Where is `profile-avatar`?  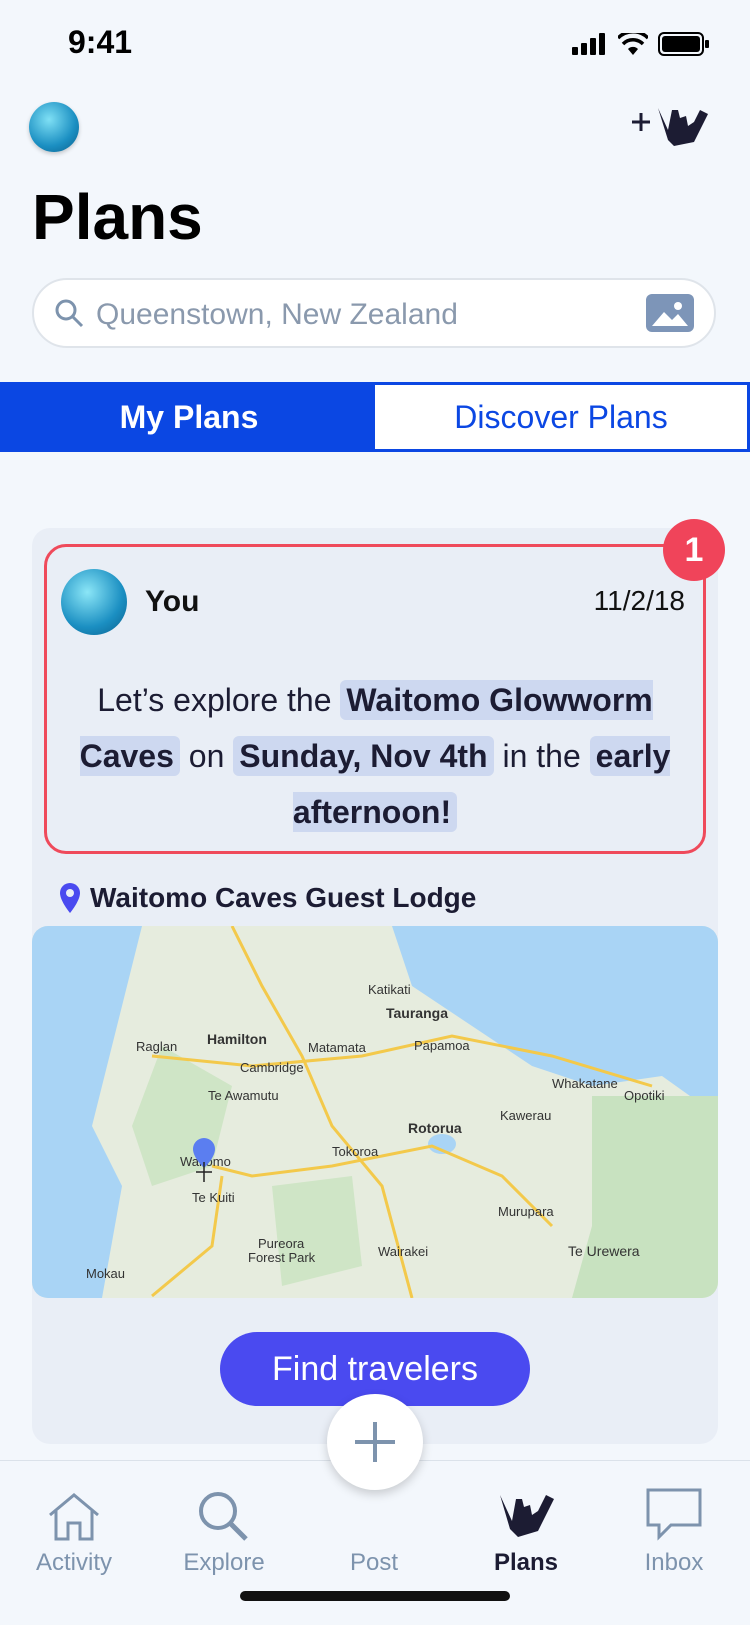 profile-avatar is located at coordinates (54, 127).